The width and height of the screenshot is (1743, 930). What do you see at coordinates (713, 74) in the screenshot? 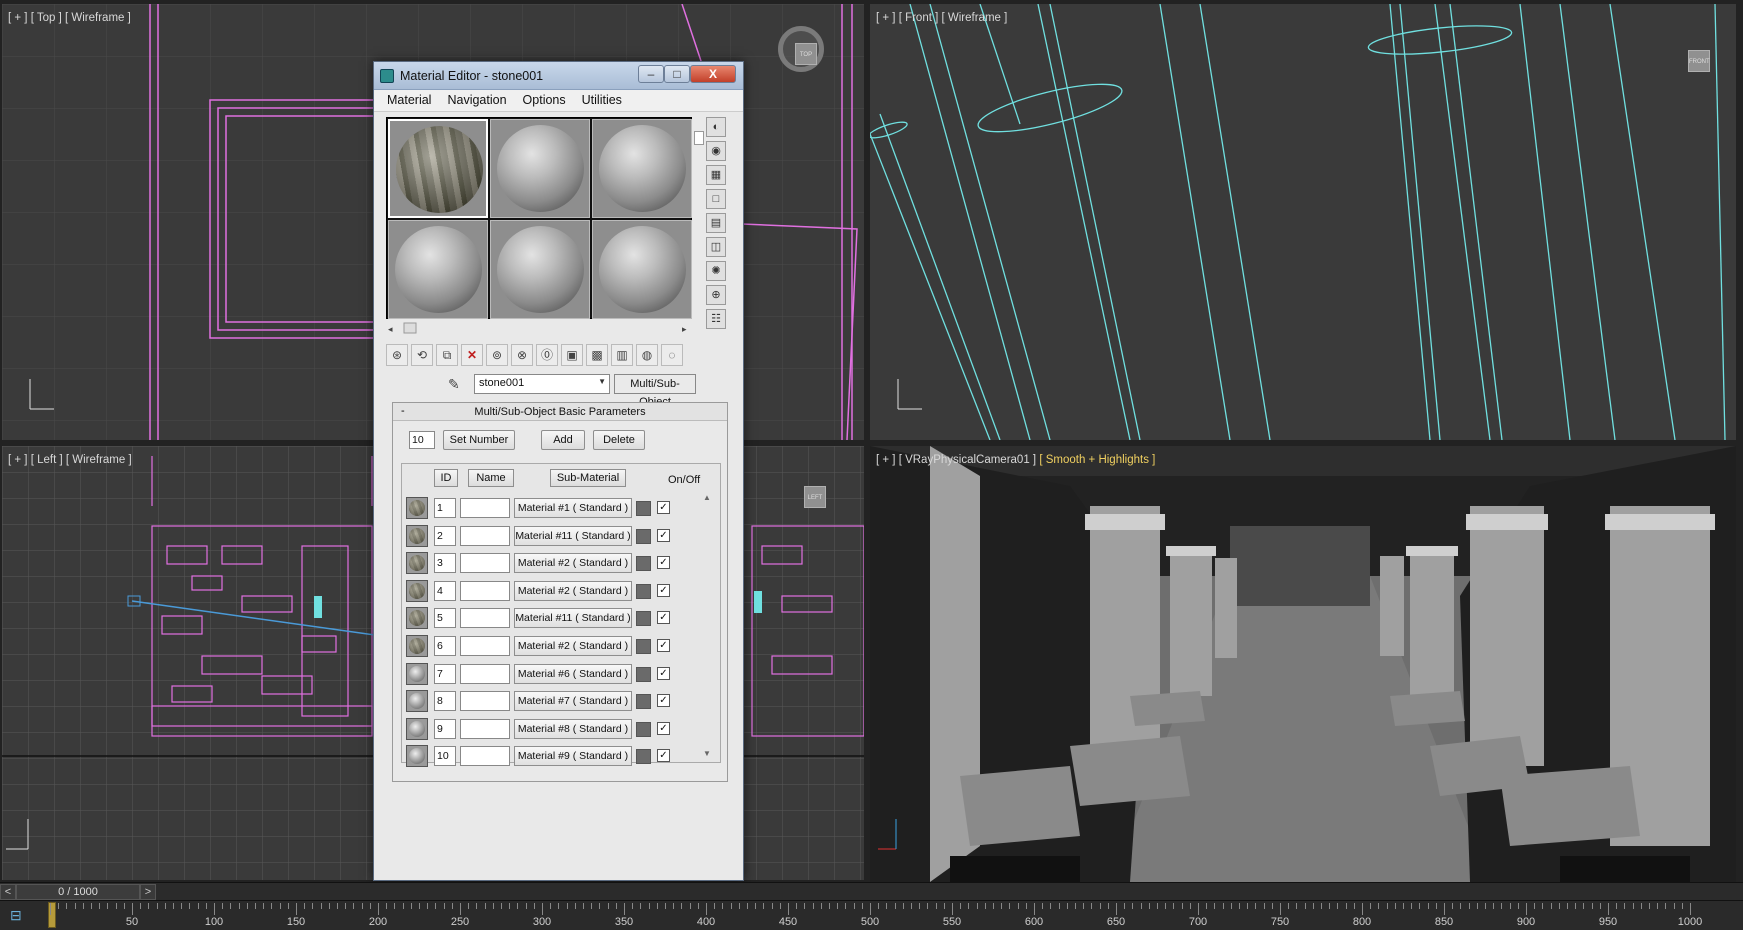
I see `close-button: X` at bounding box center [713, 74].